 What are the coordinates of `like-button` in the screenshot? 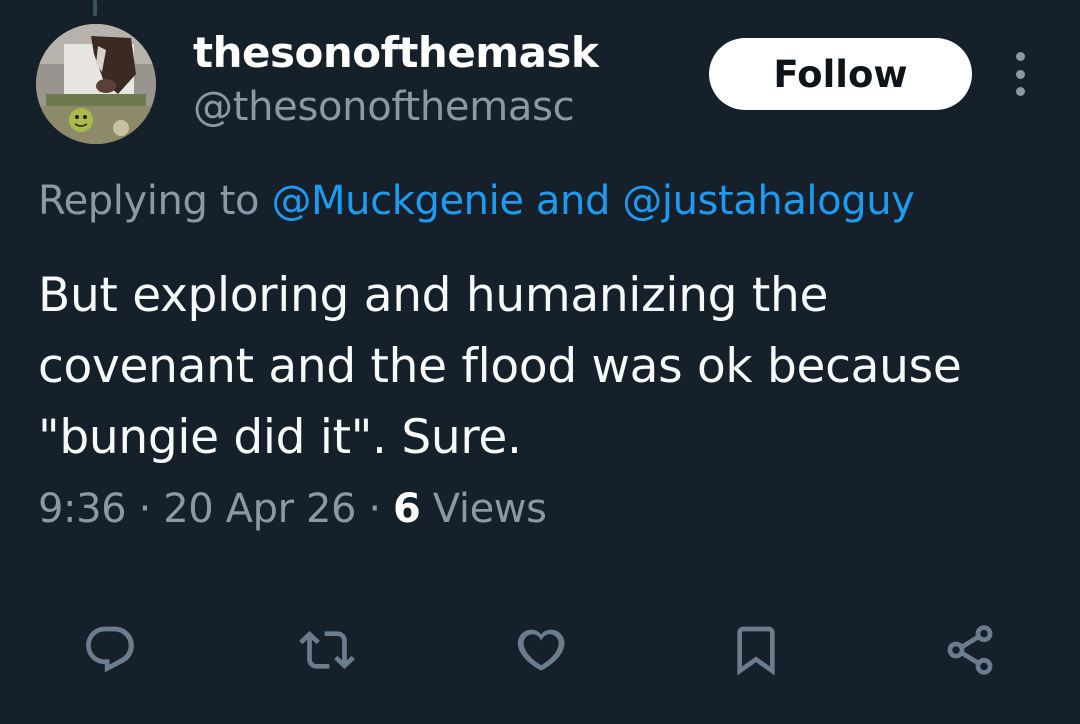 It's located at (540, 650).